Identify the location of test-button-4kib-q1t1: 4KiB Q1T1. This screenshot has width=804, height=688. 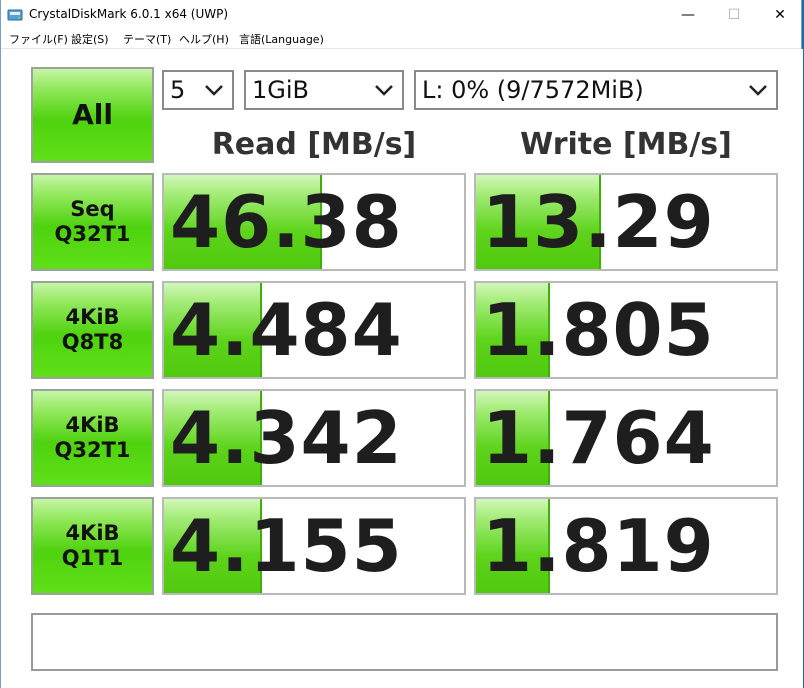
(92, 546).